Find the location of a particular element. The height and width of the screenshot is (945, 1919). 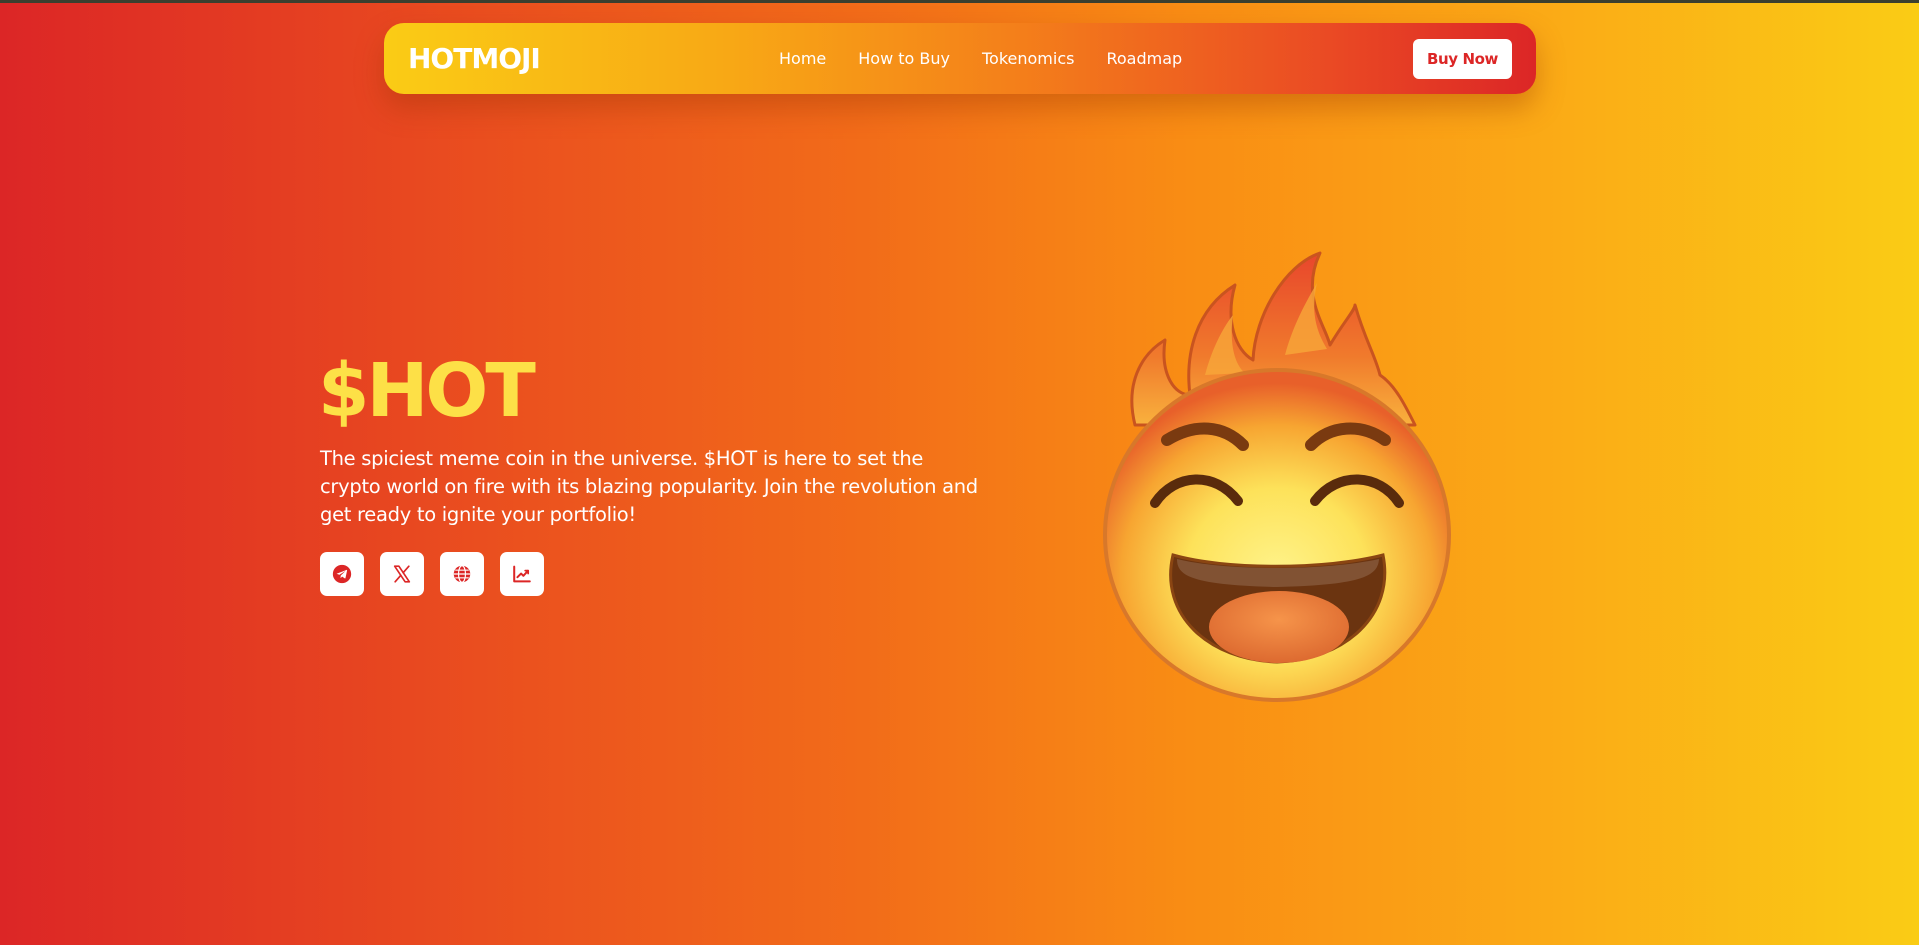

nav-link-tokenomics: Tokenomics is located at coordinates (1028, 58).